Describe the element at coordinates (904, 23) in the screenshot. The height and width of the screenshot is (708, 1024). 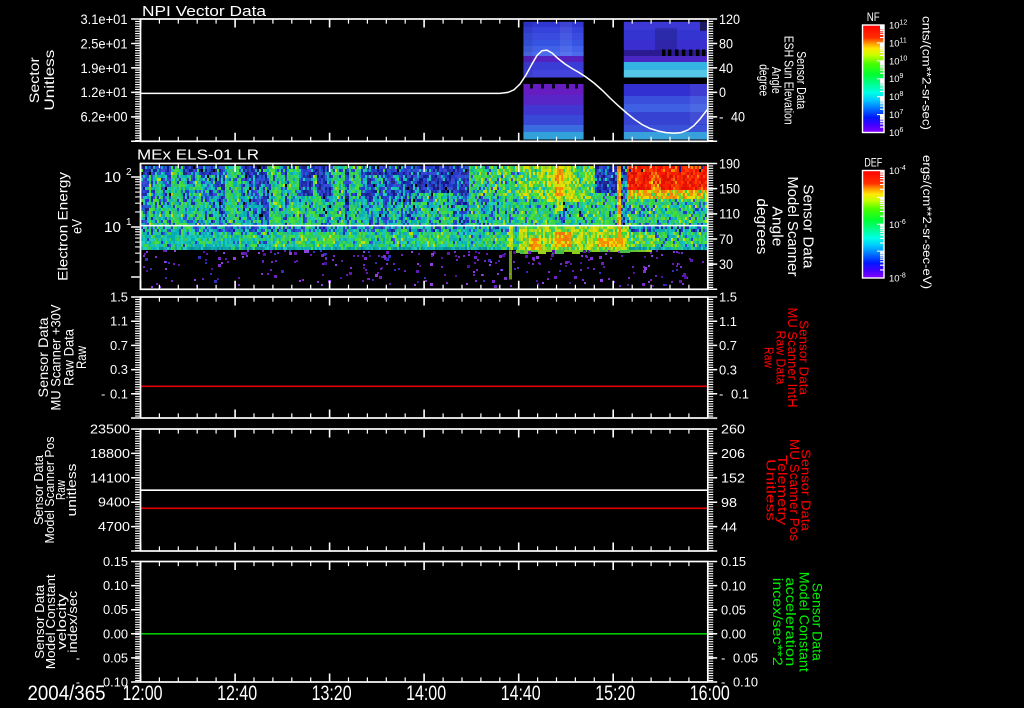
I see `svg-text: 12` at that location.